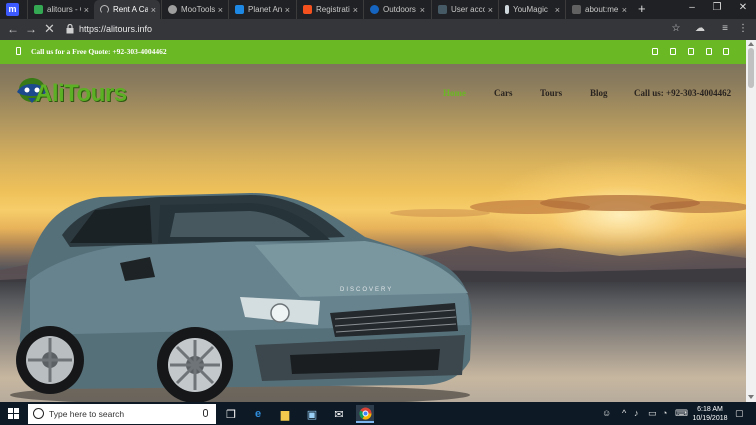 Image resolution: width=756 pixels, height=425 pixels. What do you see at coordinates (624, 413) in the screenshot?
I see `show-hidden-icons-chevron-icon: ^` at bounding box center [624, 413].